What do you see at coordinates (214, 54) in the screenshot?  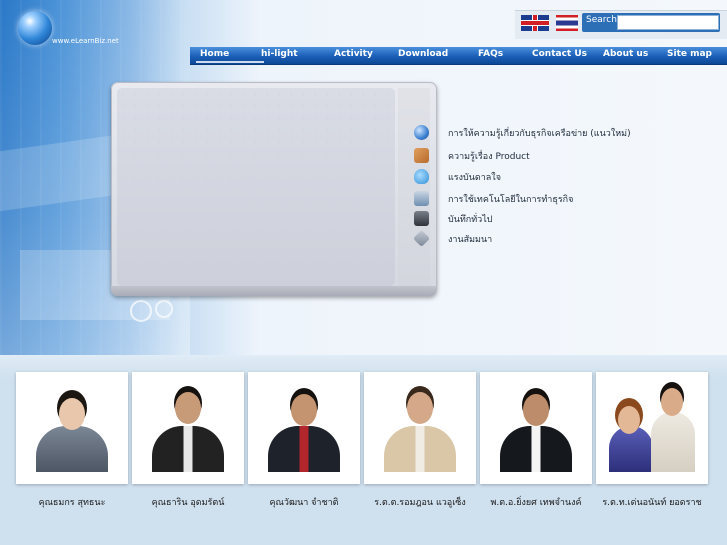 I see `nav-home: Home` at bounding box center [214, 54].